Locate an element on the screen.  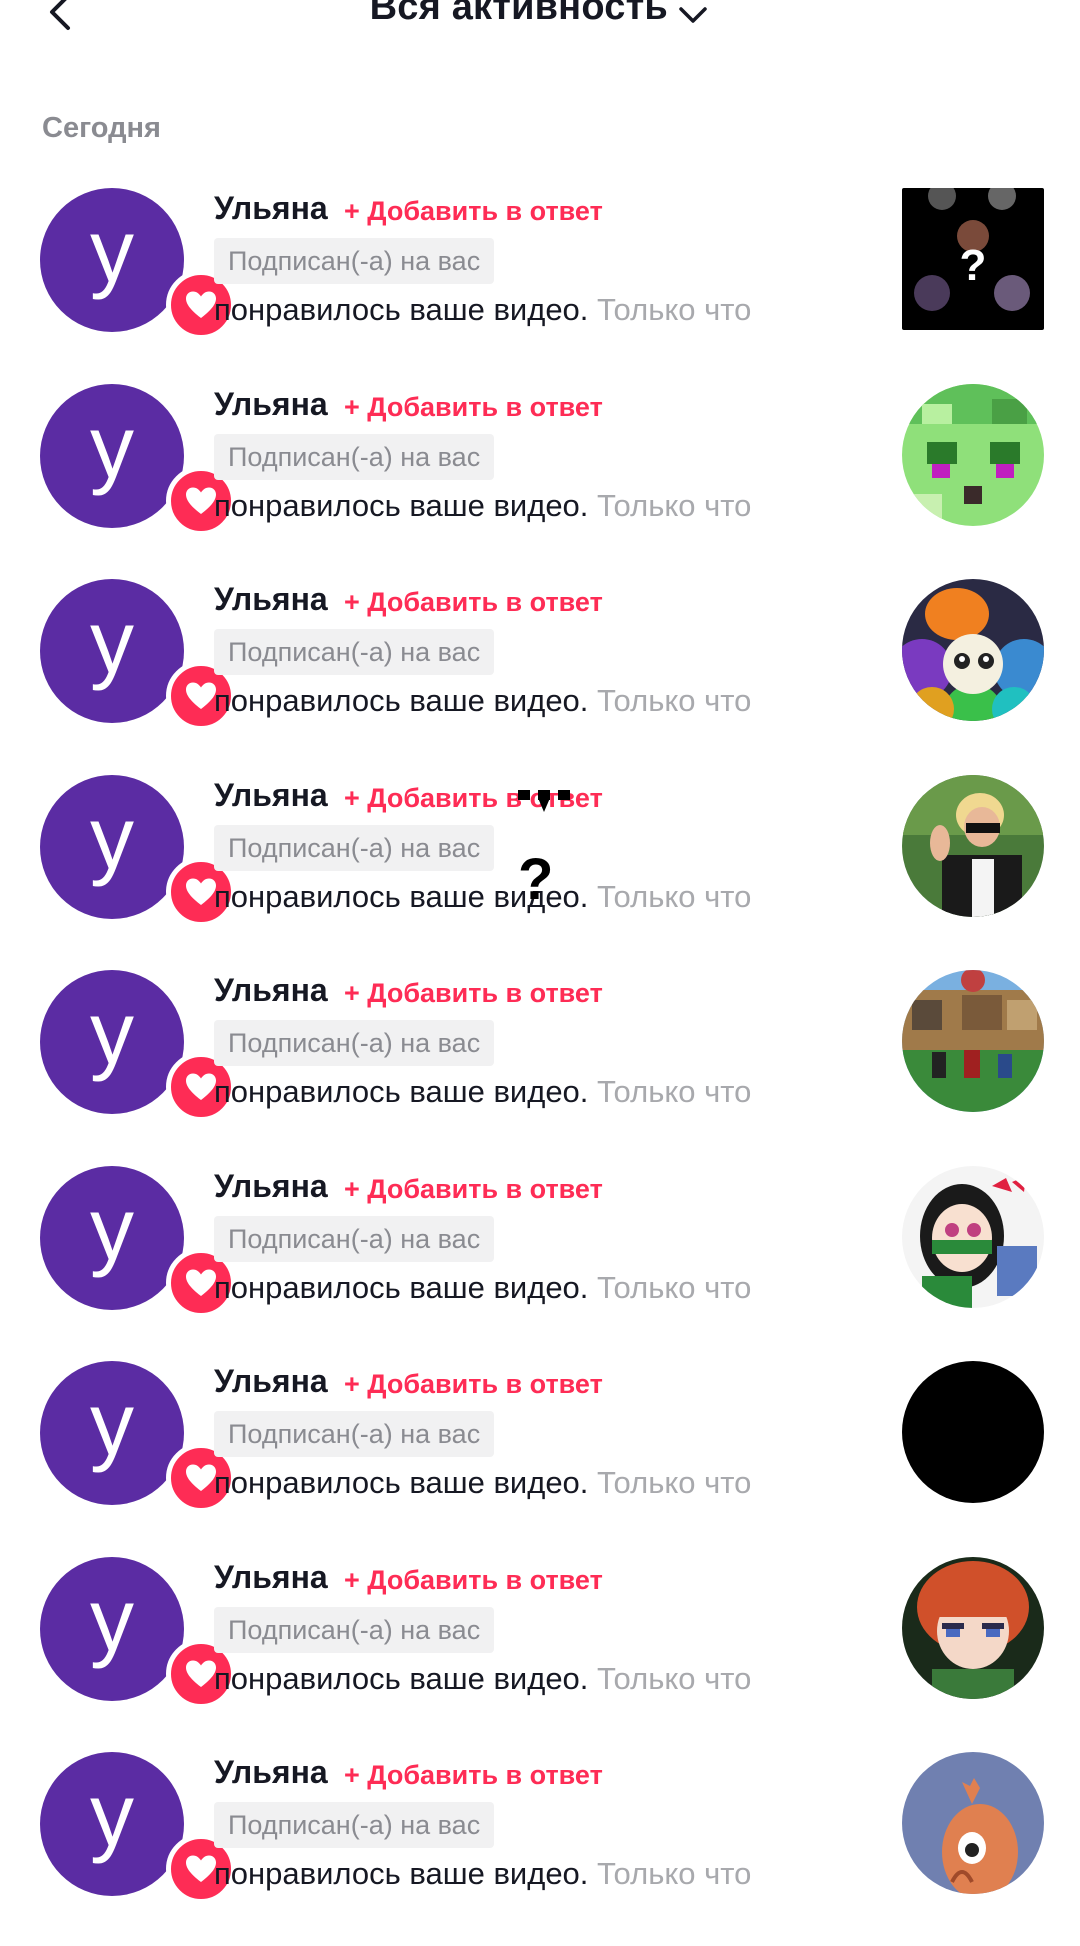
header: Вся активность is located at coordinates (540, 30).